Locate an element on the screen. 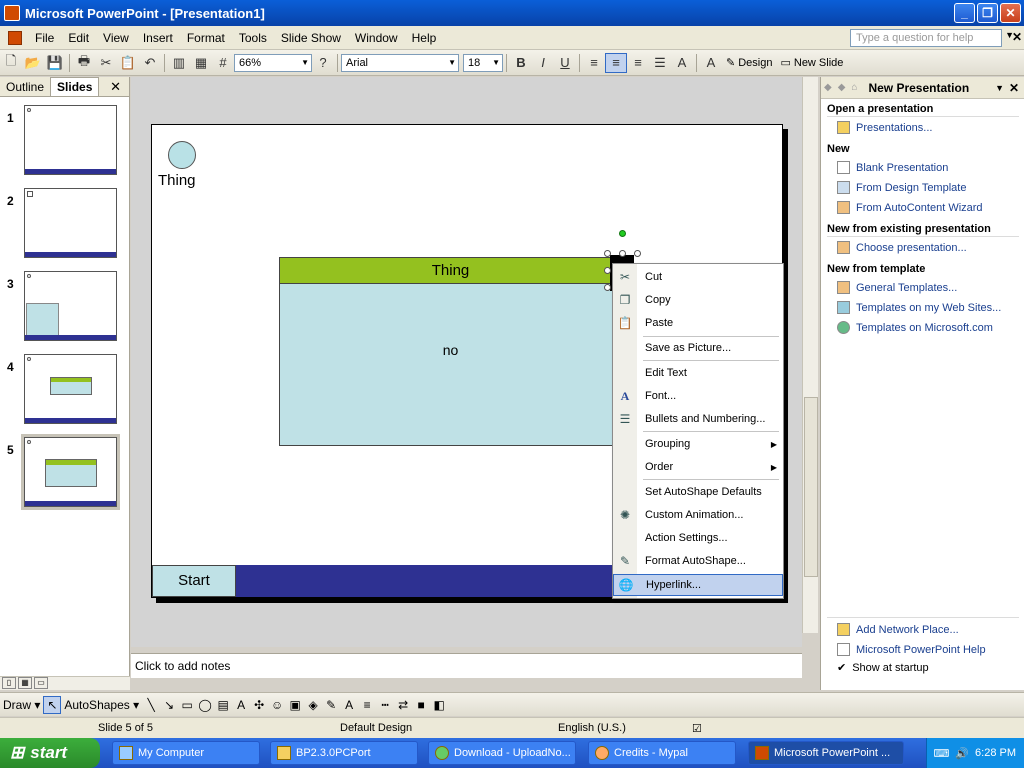 The width and height of the screenshot is (1024, 768). taskbar-item-my-computer: My Computer is located at coordinates (186, 753).